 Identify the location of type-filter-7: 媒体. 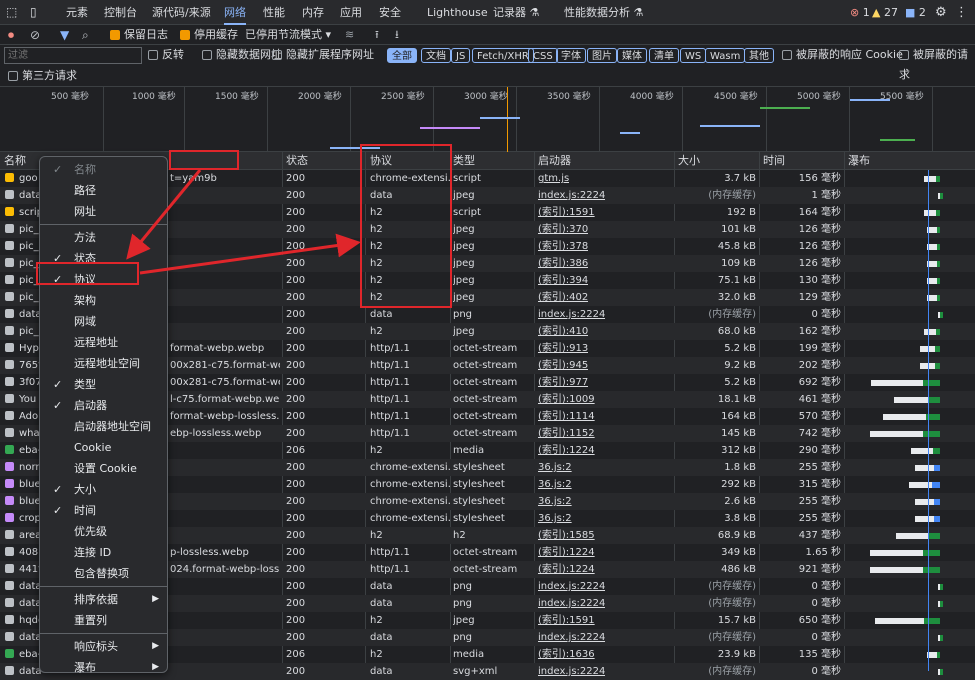
(632, 55).